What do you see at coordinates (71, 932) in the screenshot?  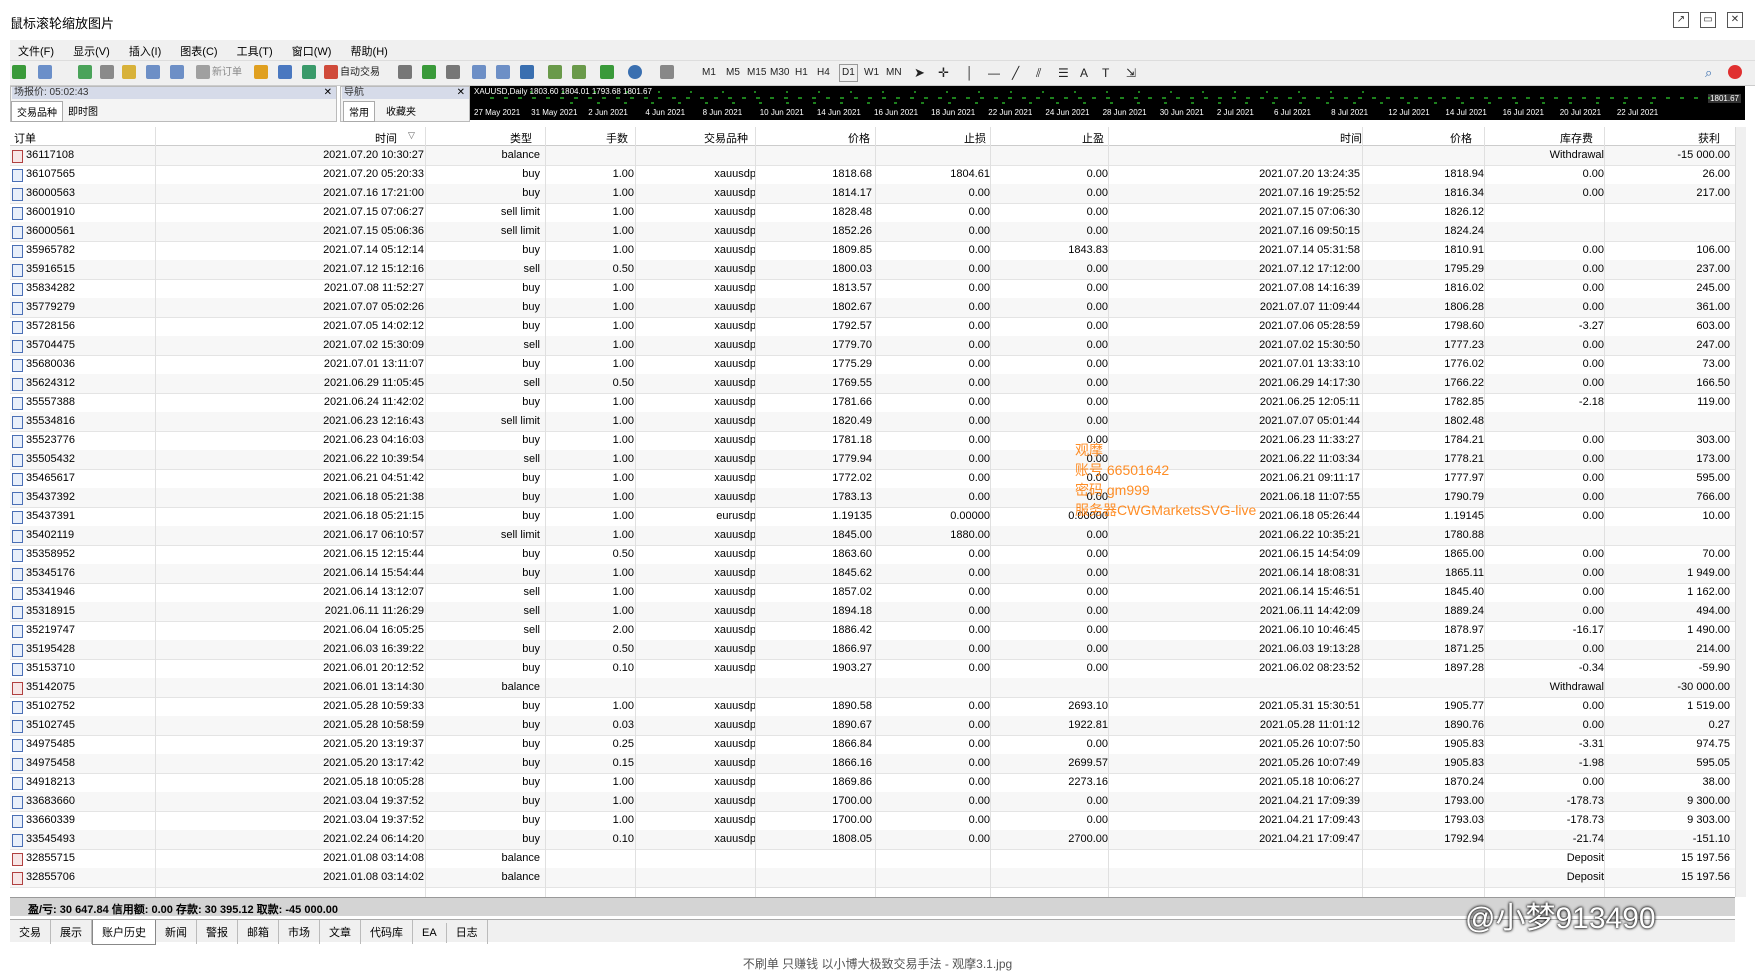 I see `tab-terminal-1: 展示` at bounding box center [71, 932].